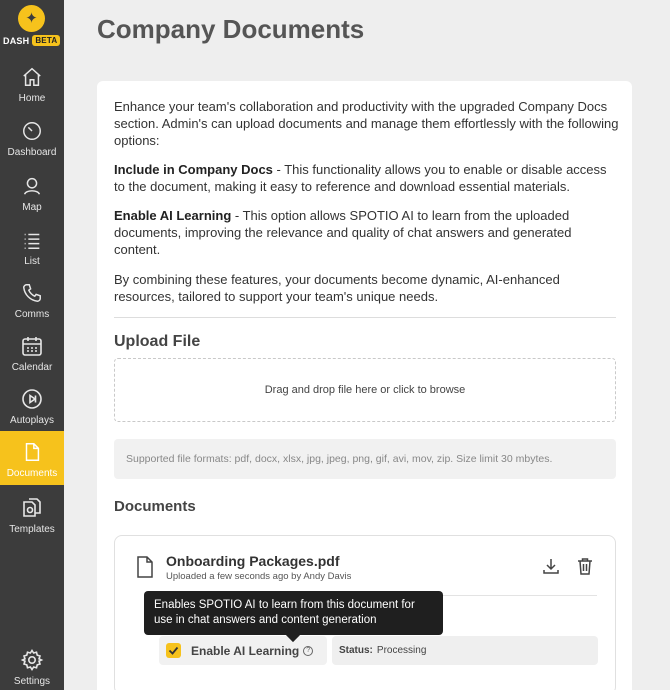 This screenshot has height=690, width=670. Describe the element at coordinates (308, 650) in the screenshot. I see `help-icon: ?` at that location.